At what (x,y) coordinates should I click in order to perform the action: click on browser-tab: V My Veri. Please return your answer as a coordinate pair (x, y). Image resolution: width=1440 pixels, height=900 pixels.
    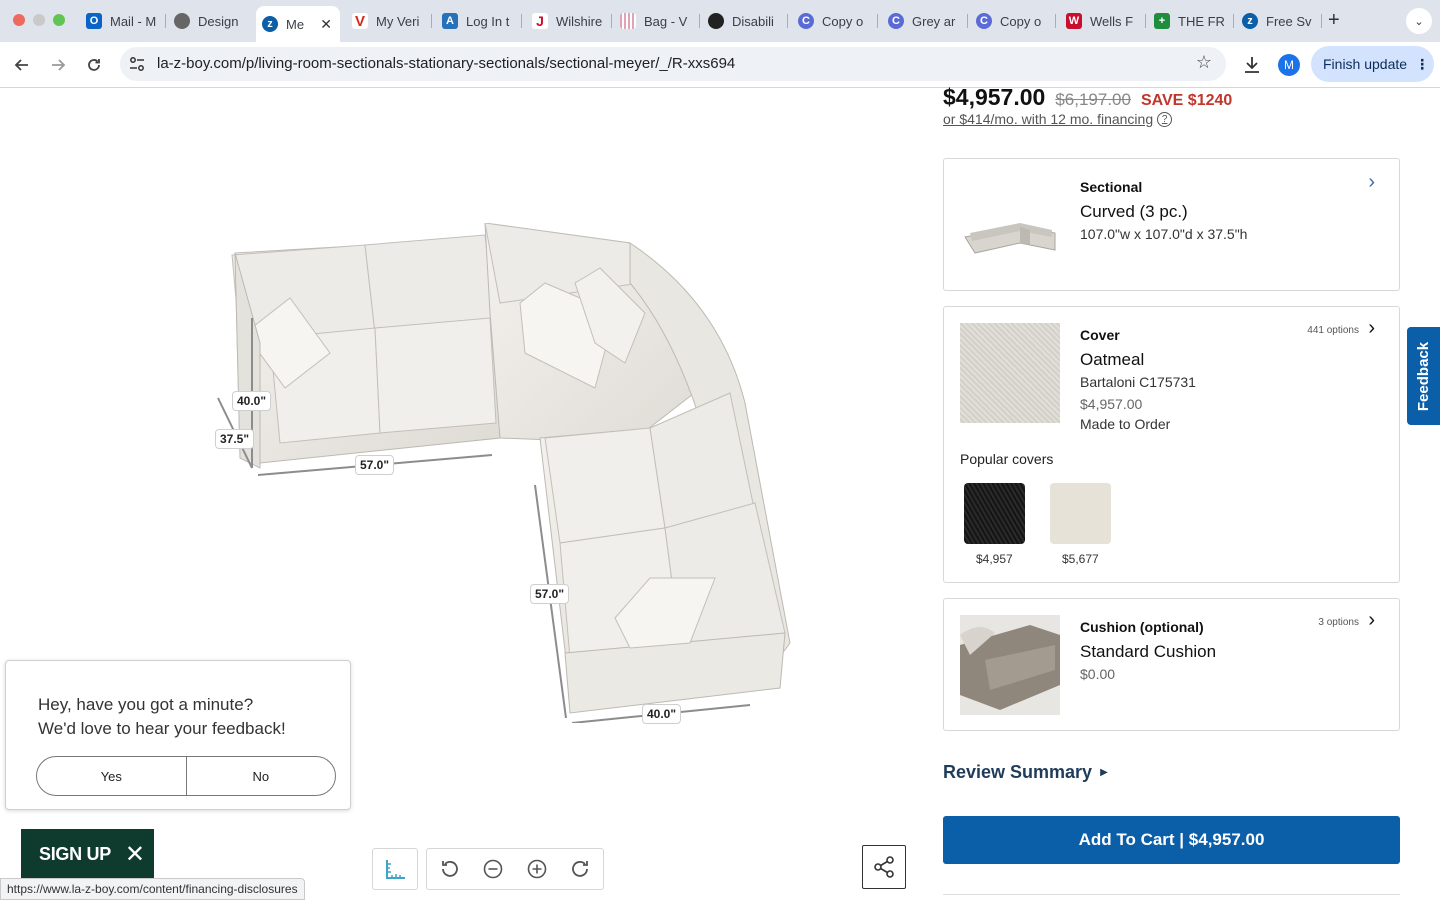
    Looking at the image, I should click on (389, 21).